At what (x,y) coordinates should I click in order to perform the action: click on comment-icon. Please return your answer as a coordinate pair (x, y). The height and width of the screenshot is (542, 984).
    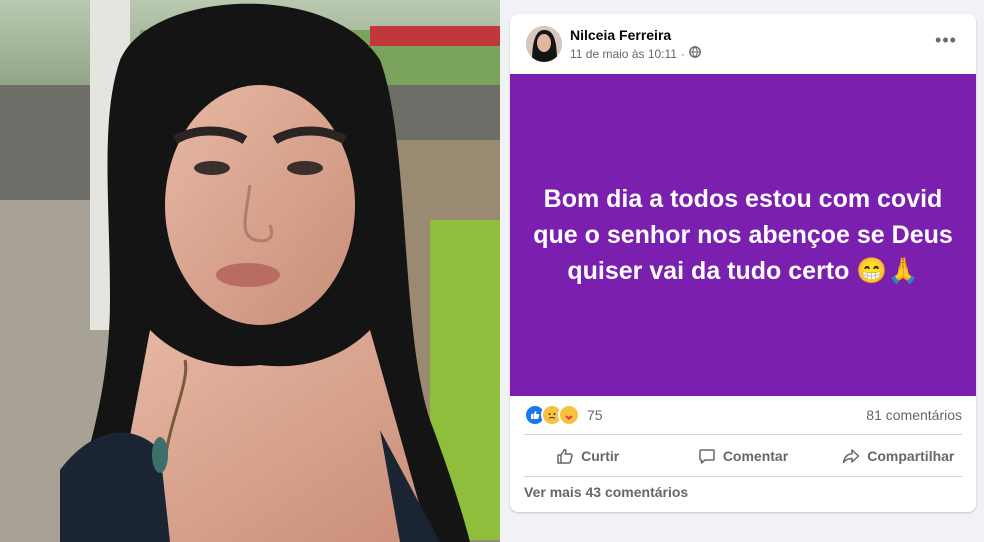
    Looking at the image, I should click on (707, 456).